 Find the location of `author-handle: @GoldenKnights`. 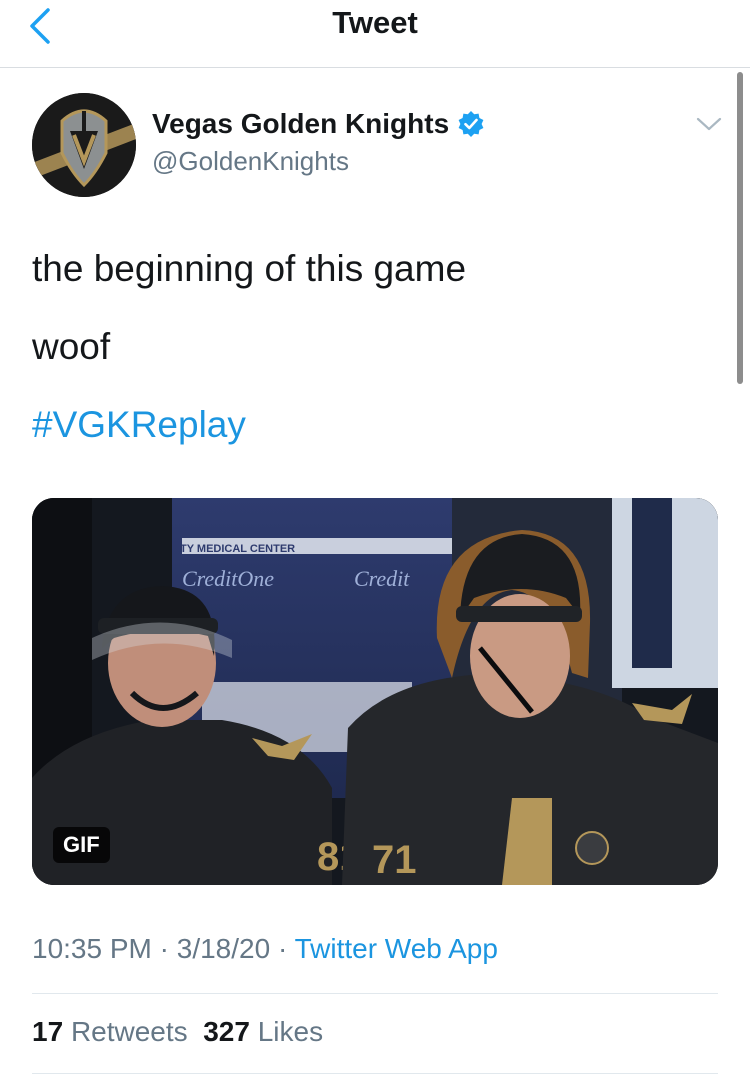

author-handle: @GoldenKnights is located at coordinates (250, 161).